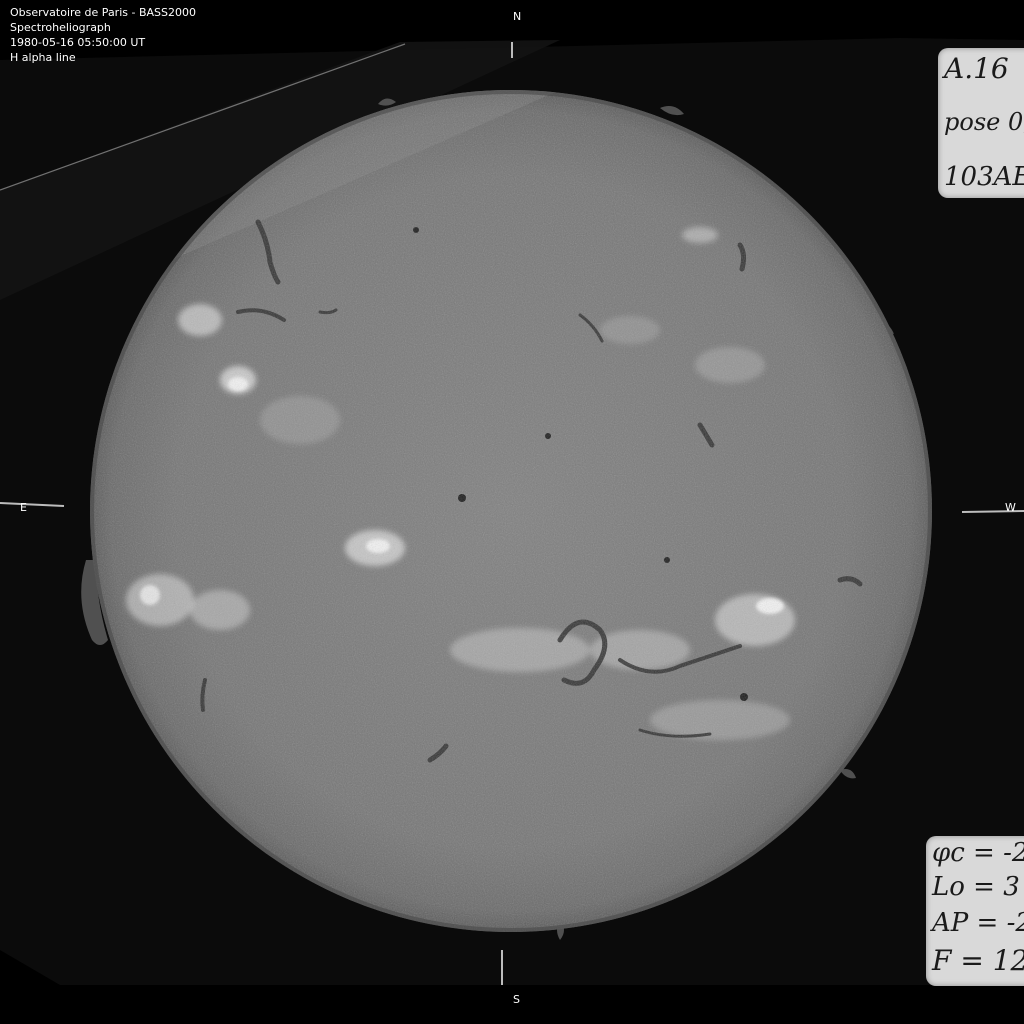  What do you see at coordinates (984, 122) in the screenshot?
I see `plate-note-line: pose 0,2` at bounding box center [984, 122].